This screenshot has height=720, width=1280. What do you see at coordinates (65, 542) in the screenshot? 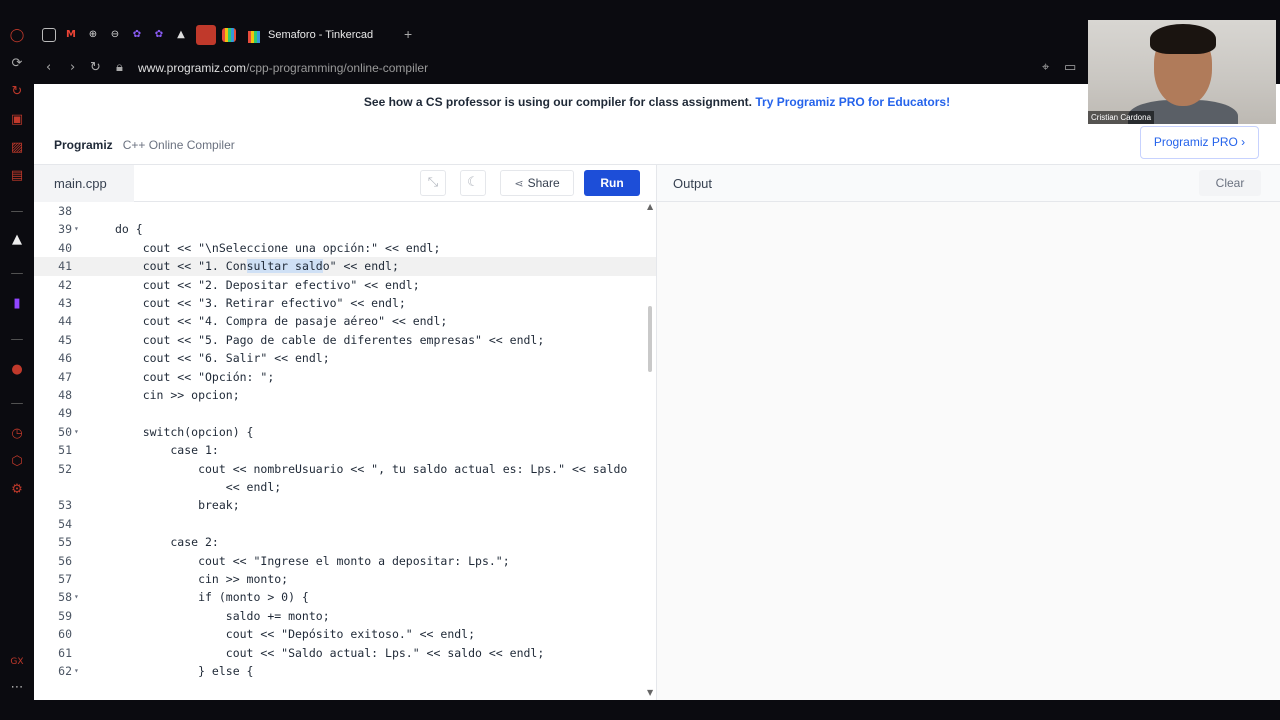
I see `line-number: 55` at bounding box center [65, 542].